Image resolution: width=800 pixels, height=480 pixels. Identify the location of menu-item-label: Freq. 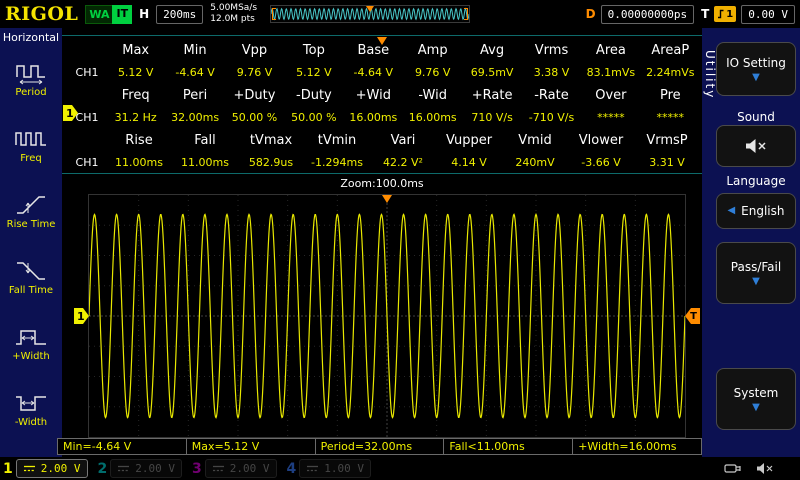
(31, 158).